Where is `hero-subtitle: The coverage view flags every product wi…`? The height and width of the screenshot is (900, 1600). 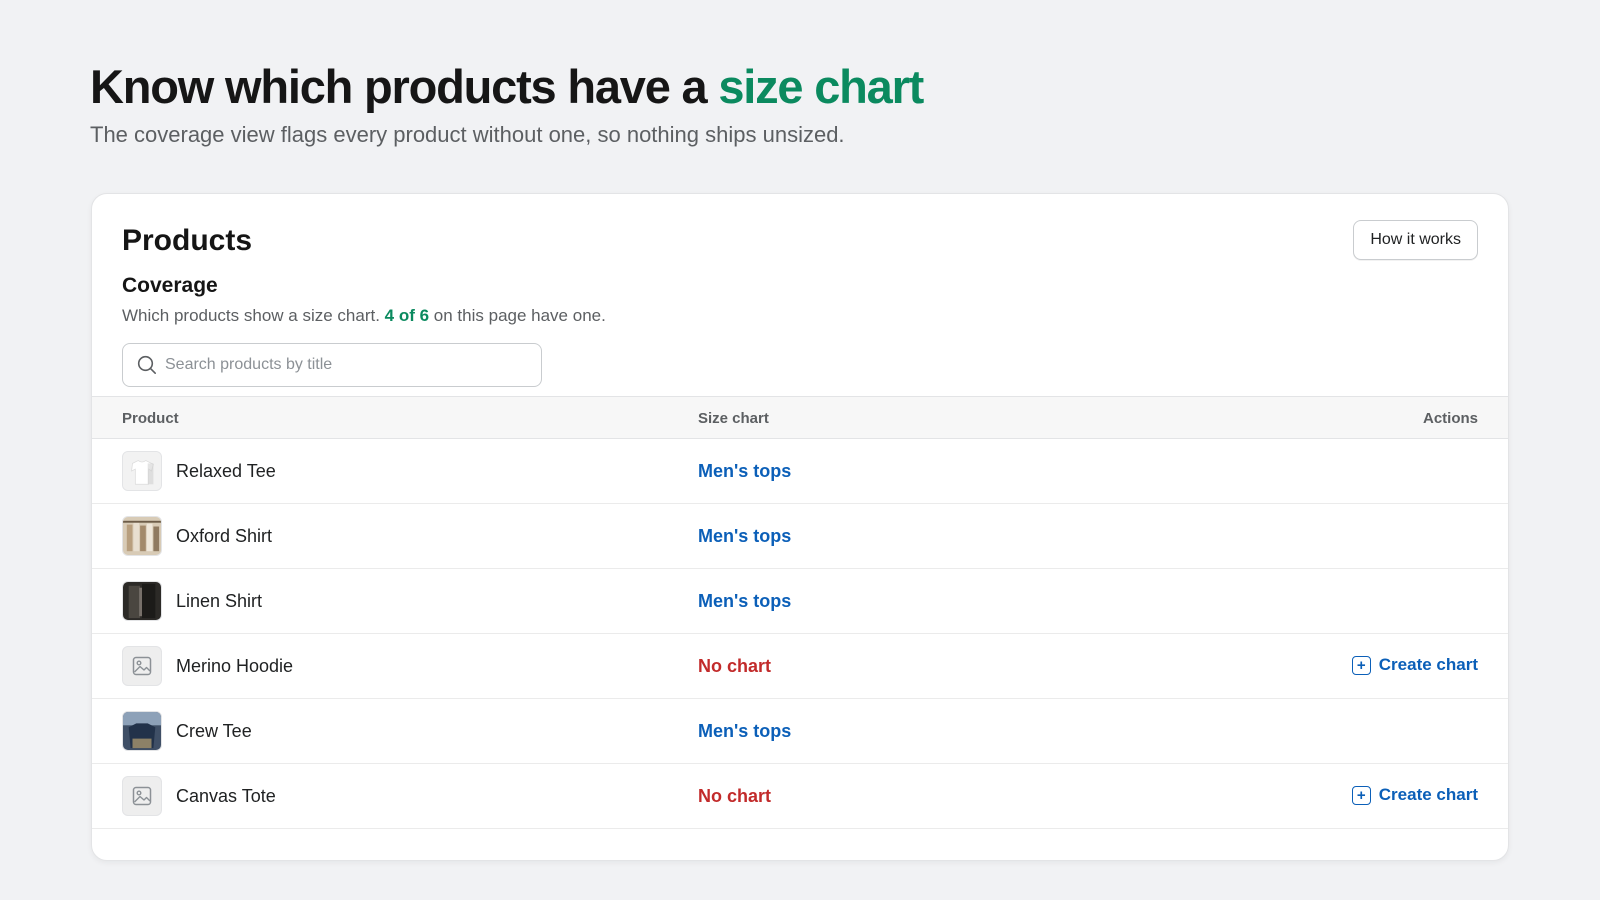 hero-subtitle: The coverage view flags every product wi… is located at coordinates (467, 134).